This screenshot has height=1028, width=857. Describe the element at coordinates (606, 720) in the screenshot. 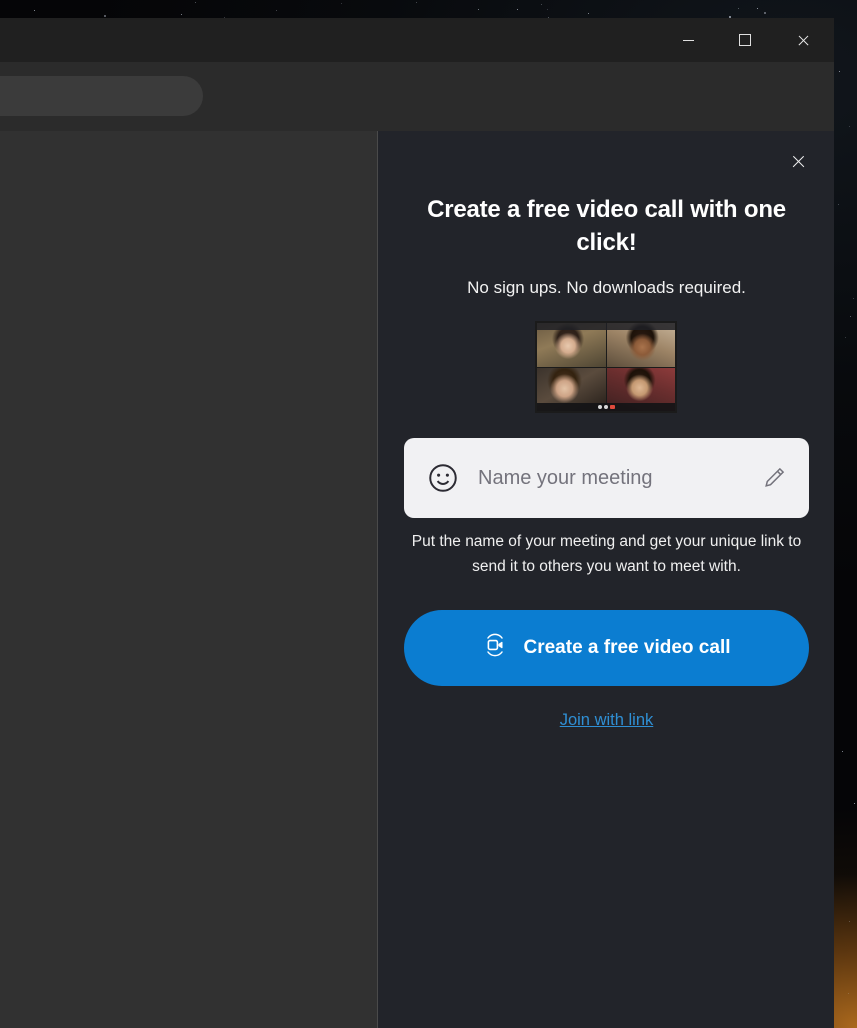

I see `join-with-link: Join with link` at that location.